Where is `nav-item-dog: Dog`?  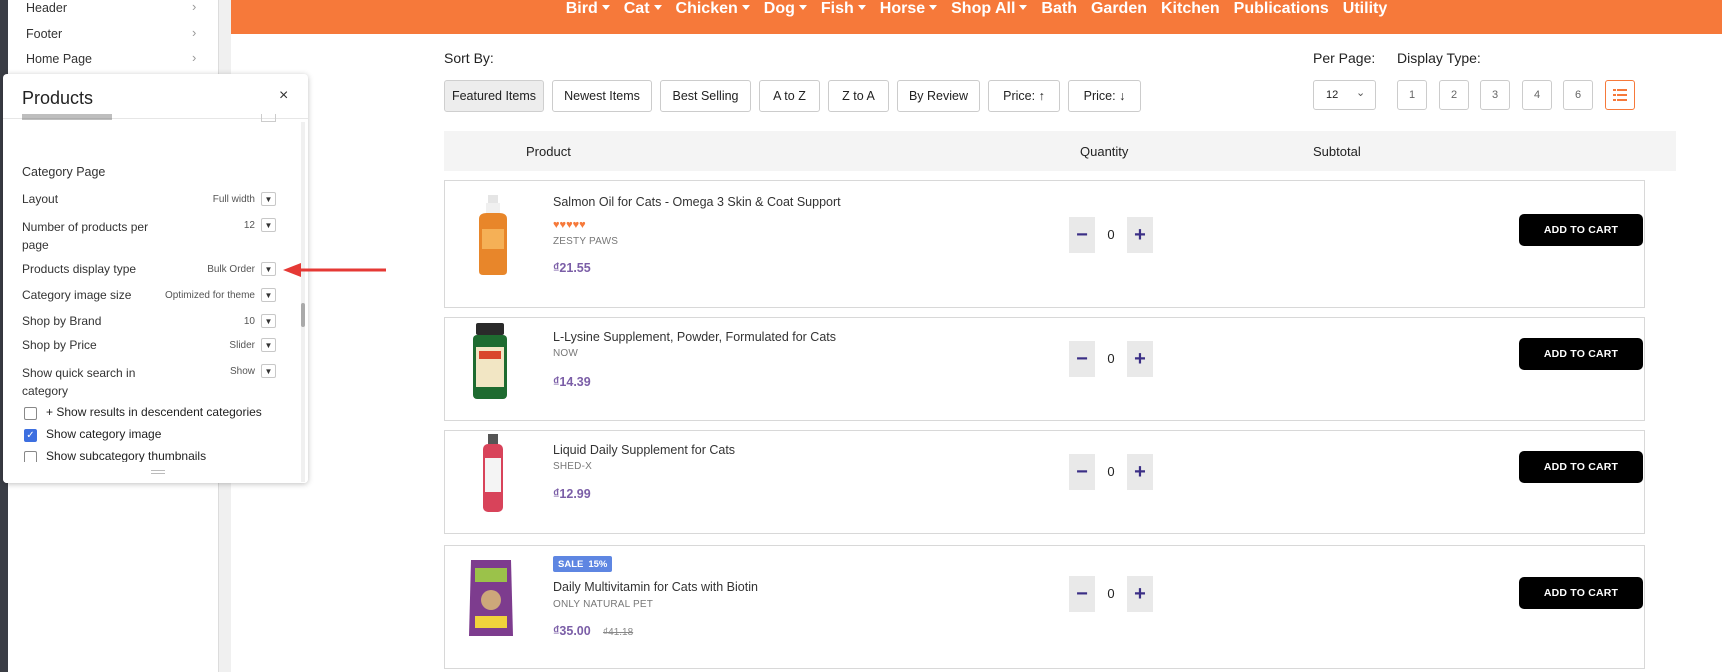
nav-item-dog: Dog is located at coordinates (785, 9).